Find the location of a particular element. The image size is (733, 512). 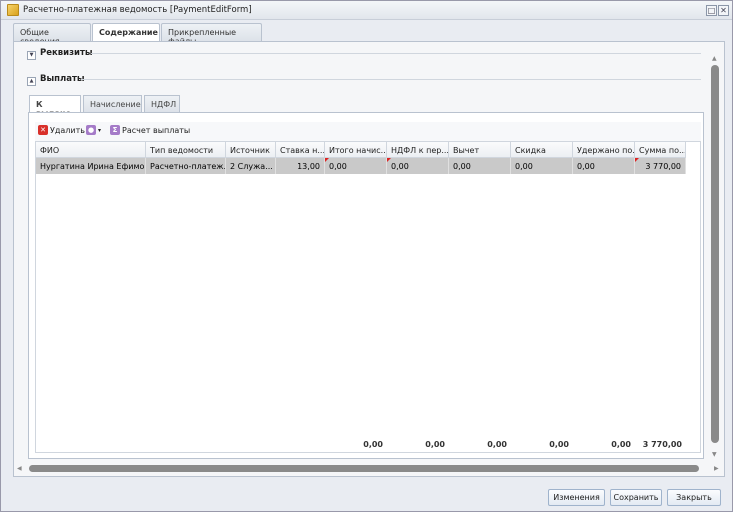

subtab-to-pay: К выдаче is located at coordinates (55, 106).